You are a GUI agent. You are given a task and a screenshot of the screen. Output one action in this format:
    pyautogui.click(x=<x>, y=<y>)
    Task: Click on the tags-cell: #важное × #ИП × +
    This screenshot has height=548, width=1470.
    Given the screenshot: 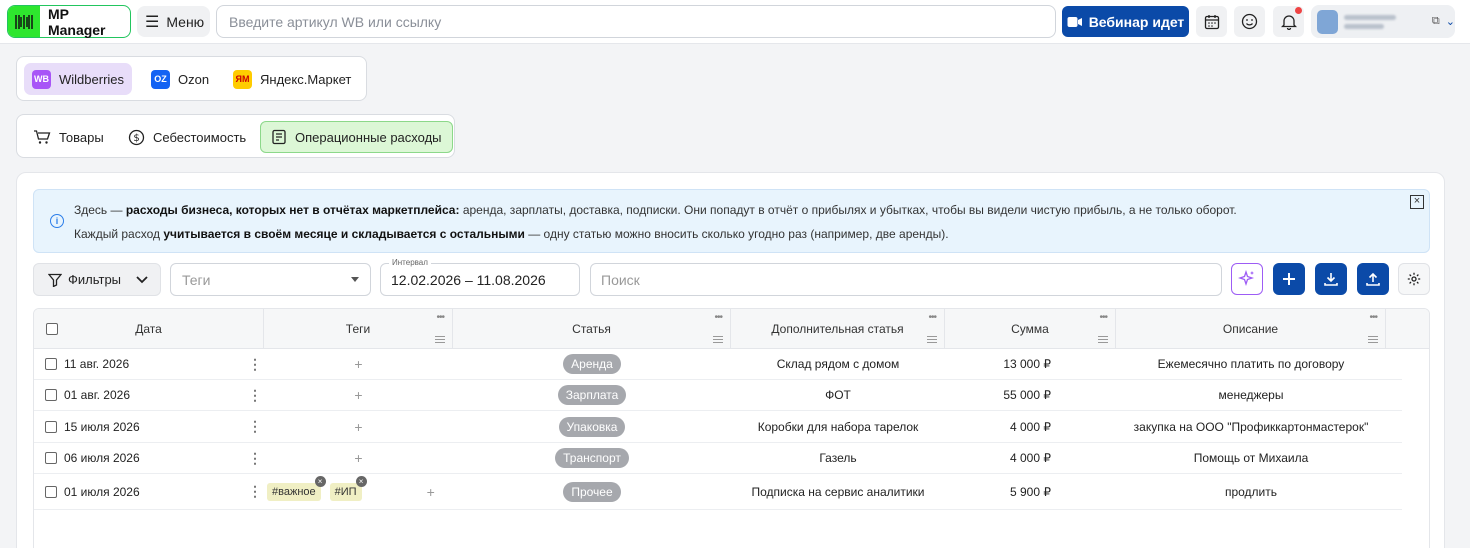 What is the action you would take?
    pyautogui.click(x=358, y=491)
    